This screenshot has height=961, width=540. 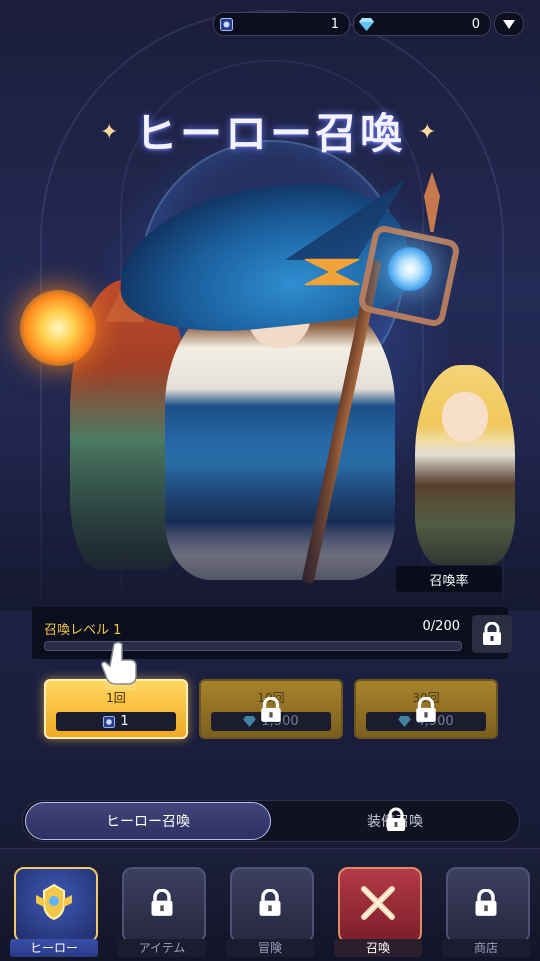 I want to click on nav-shop: 商店, so click(x=486, y=912).